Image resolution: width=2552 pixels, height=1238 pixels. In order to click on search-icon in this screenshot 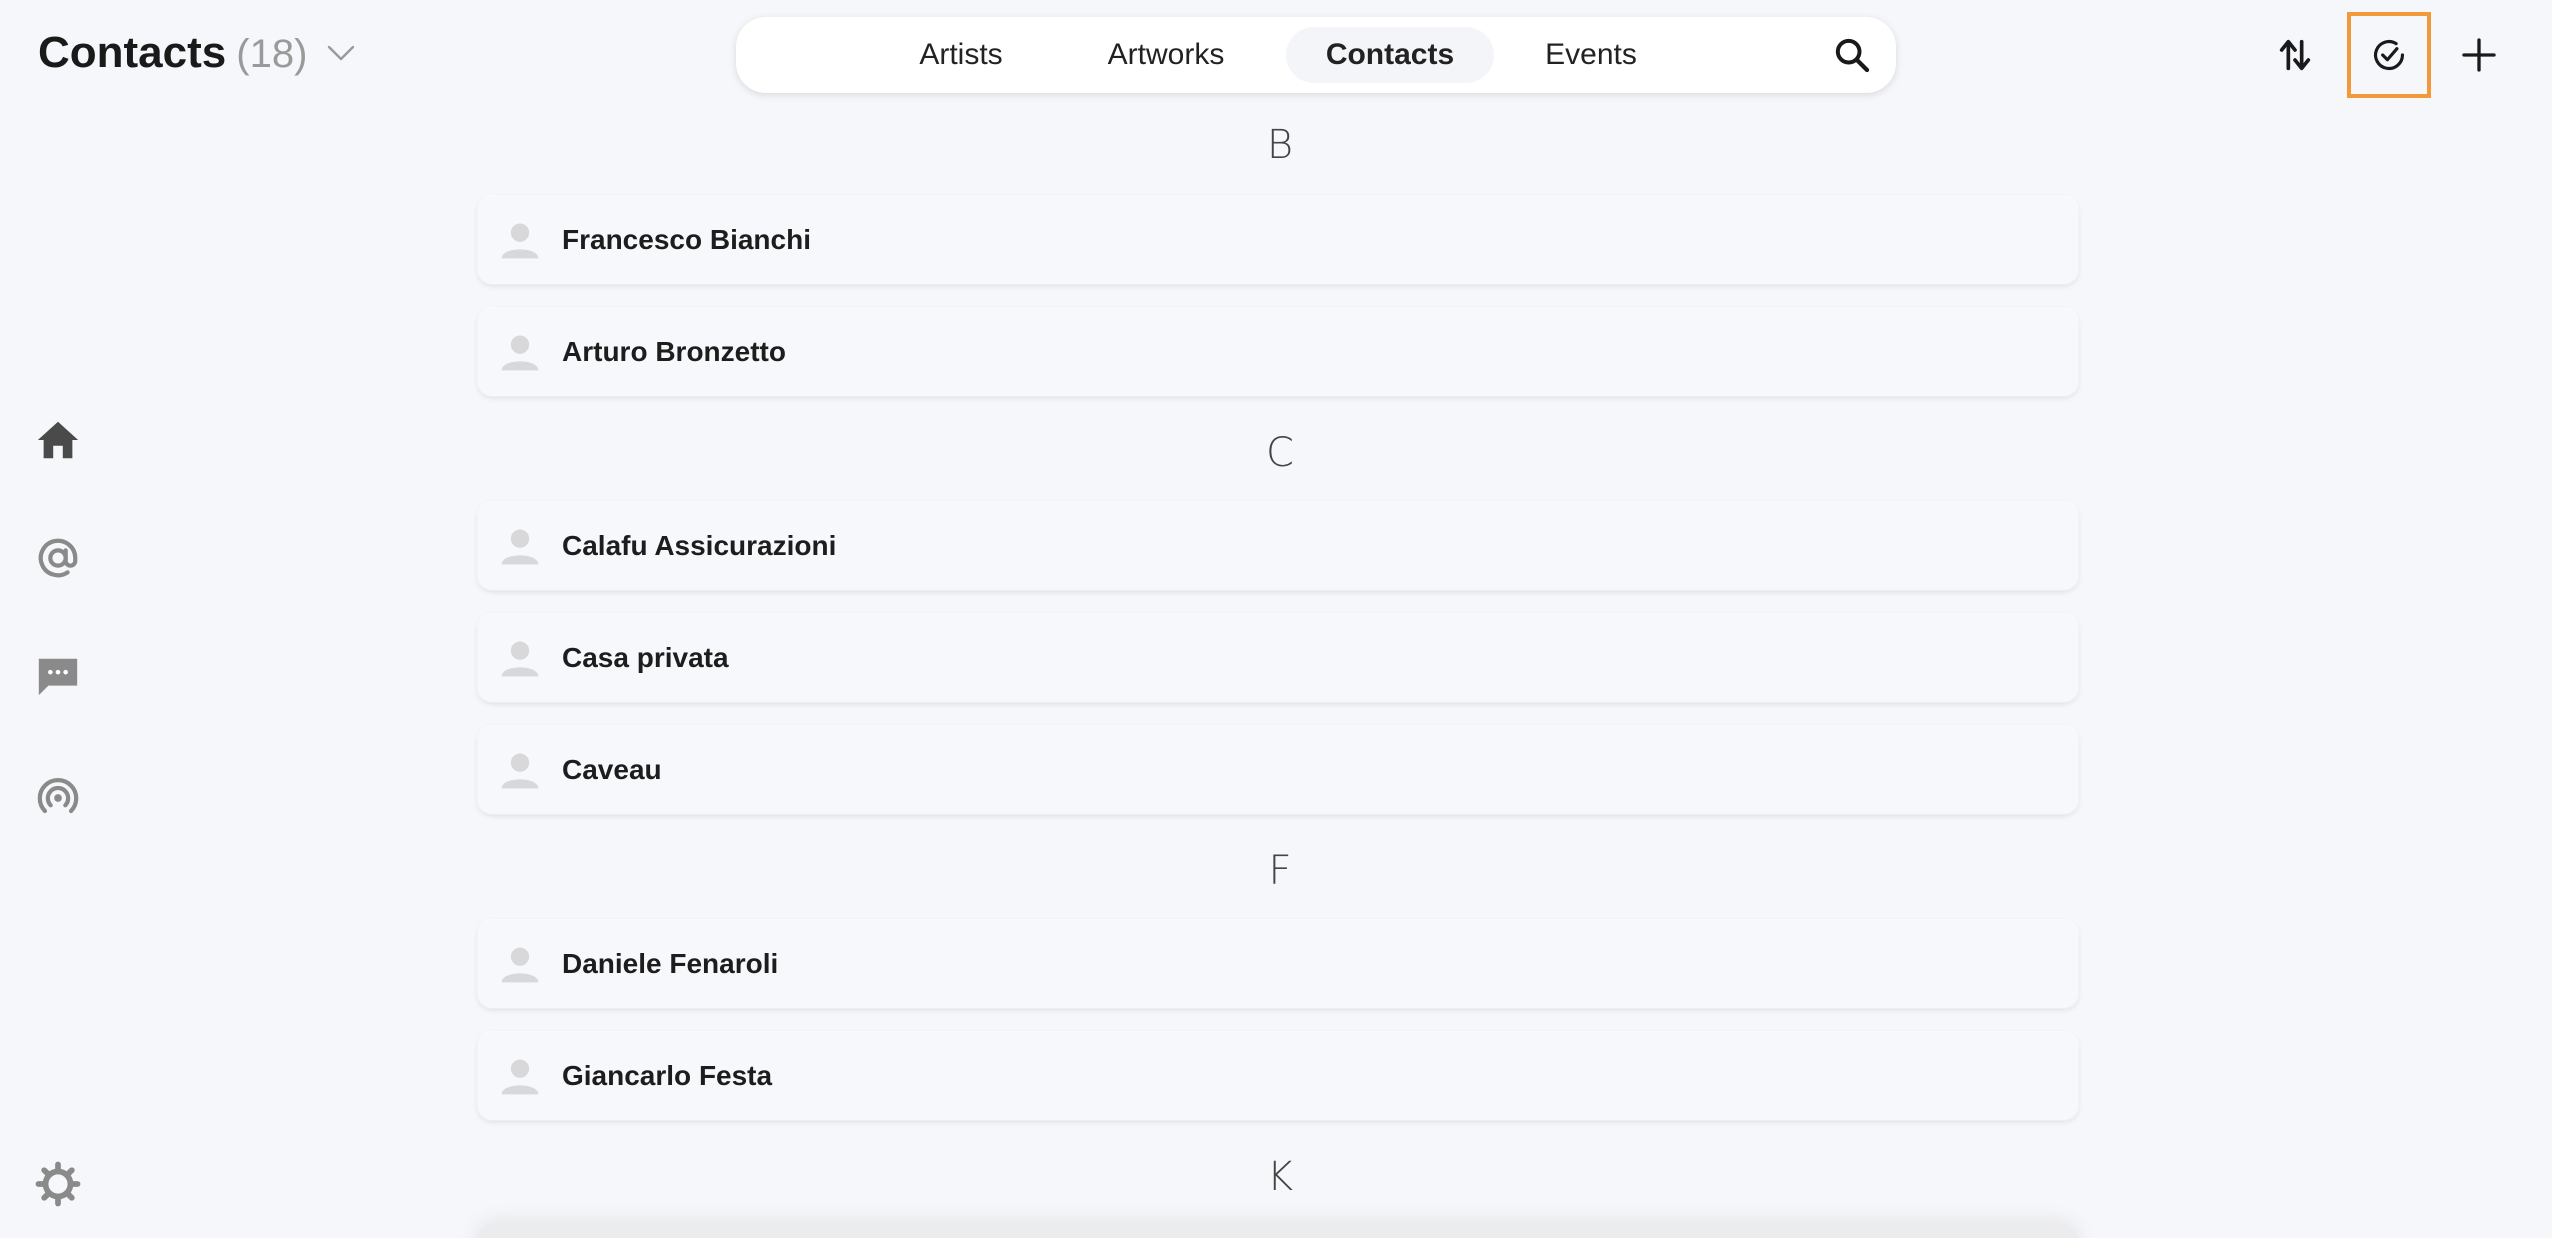, I will do `click(1852, 55)`.